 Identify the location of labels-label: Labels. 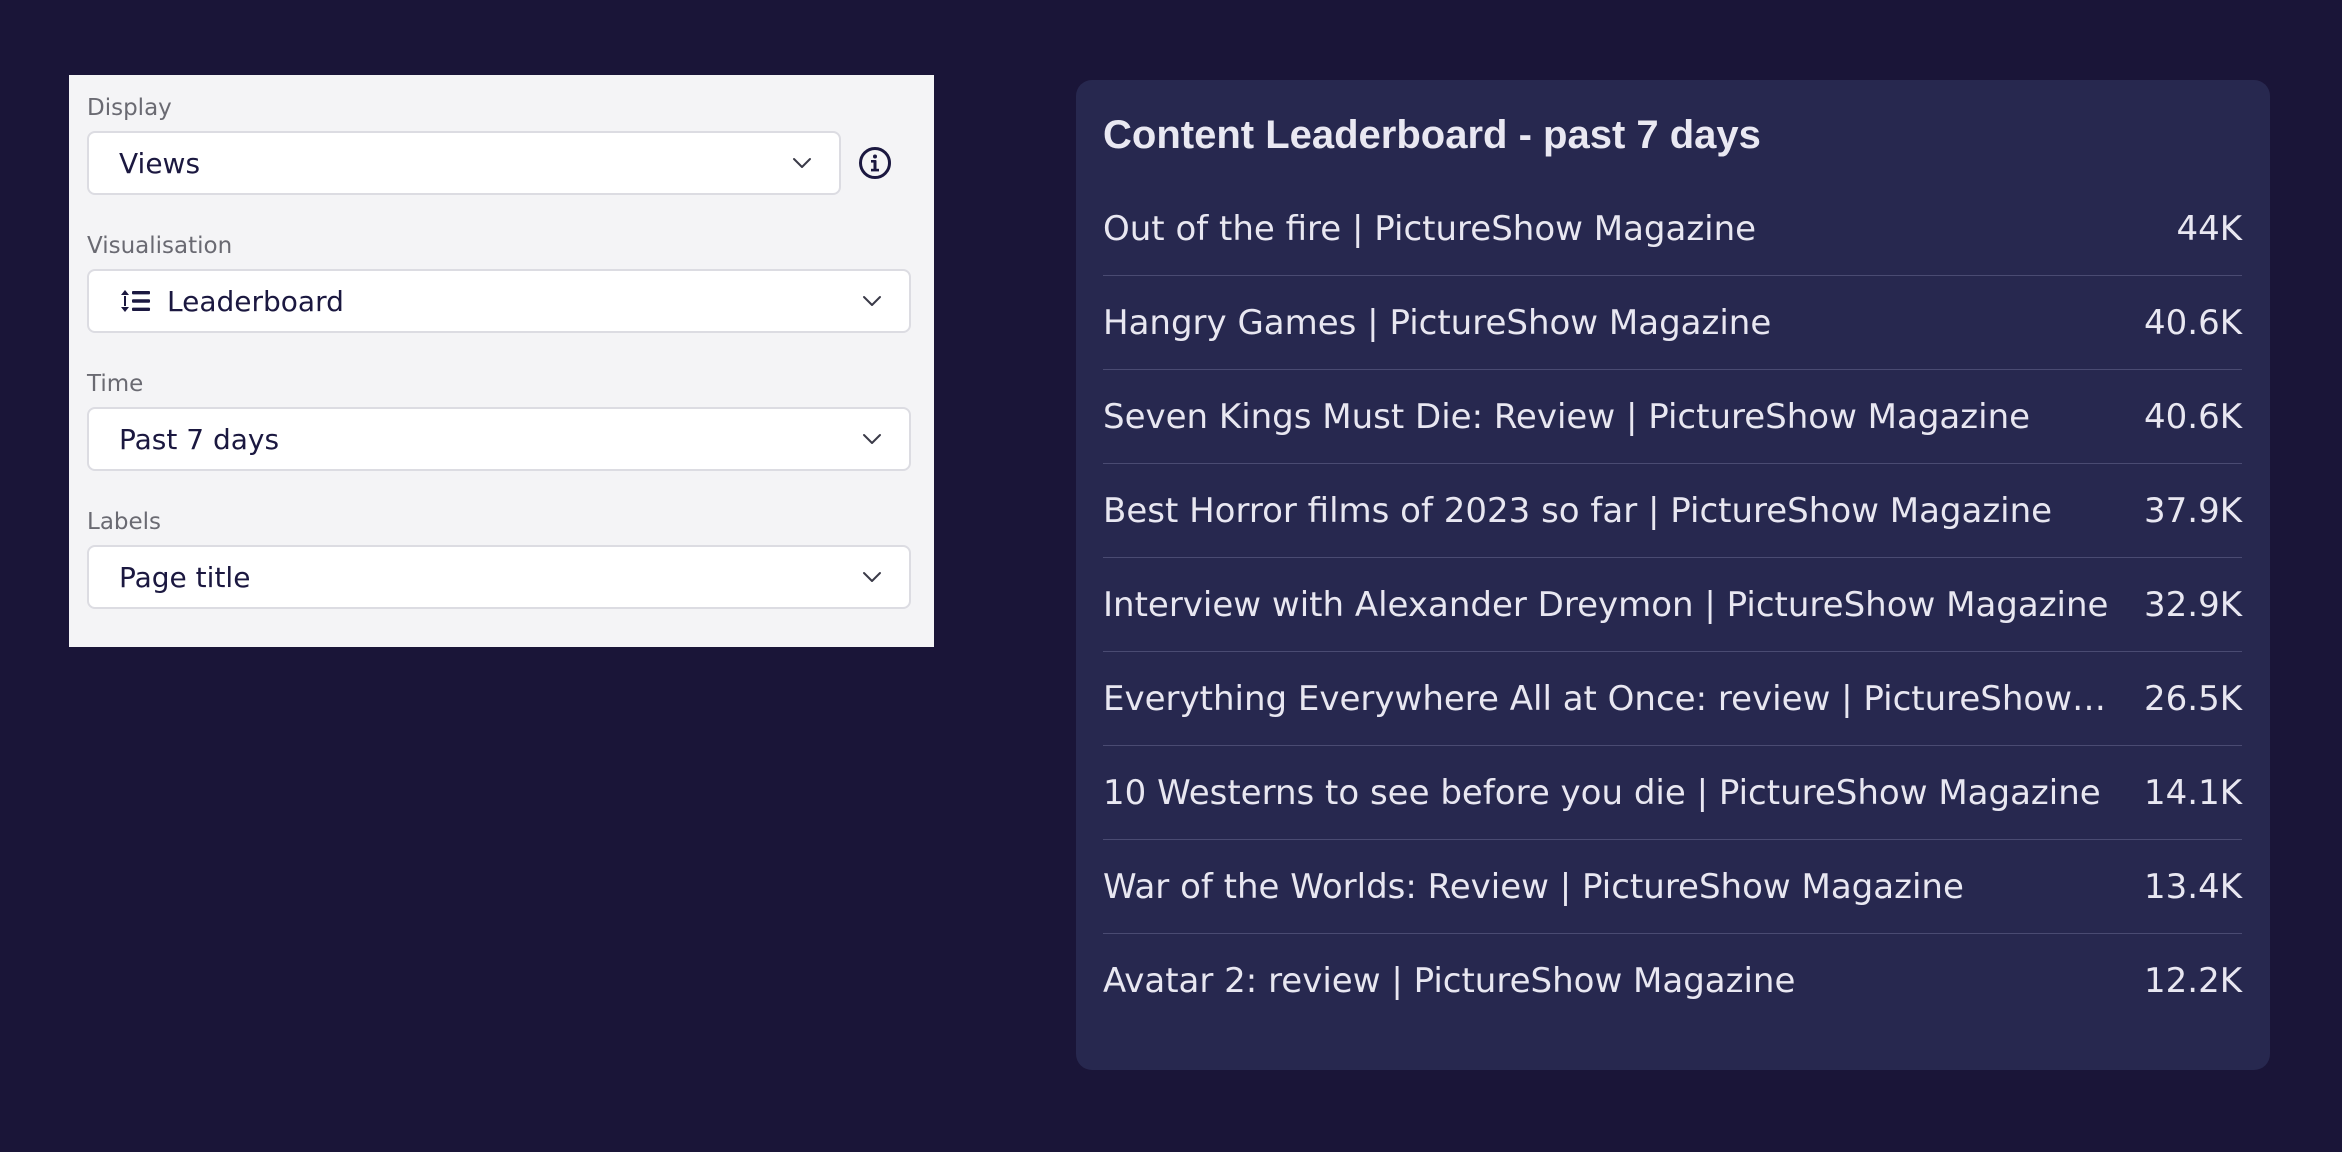
(124, 522).